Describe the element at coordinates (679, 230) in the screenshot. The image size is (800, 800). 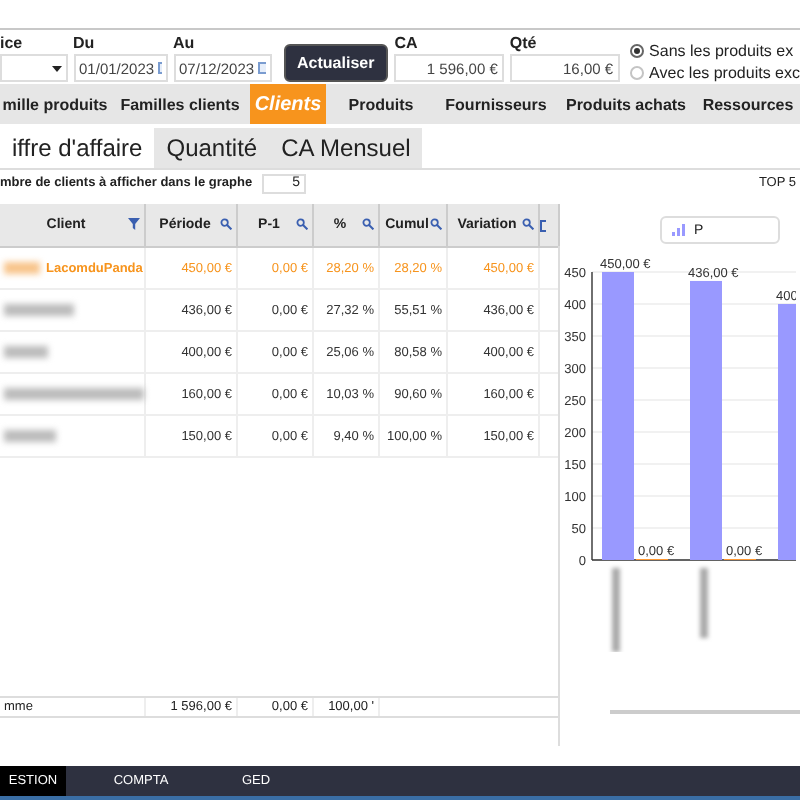
I see `bar-chart-icon` at that location.